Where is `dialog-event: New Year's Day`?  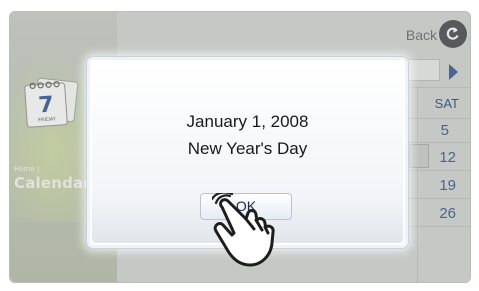
dialog-event: New Year's Day is located at coordinates (247, 148).